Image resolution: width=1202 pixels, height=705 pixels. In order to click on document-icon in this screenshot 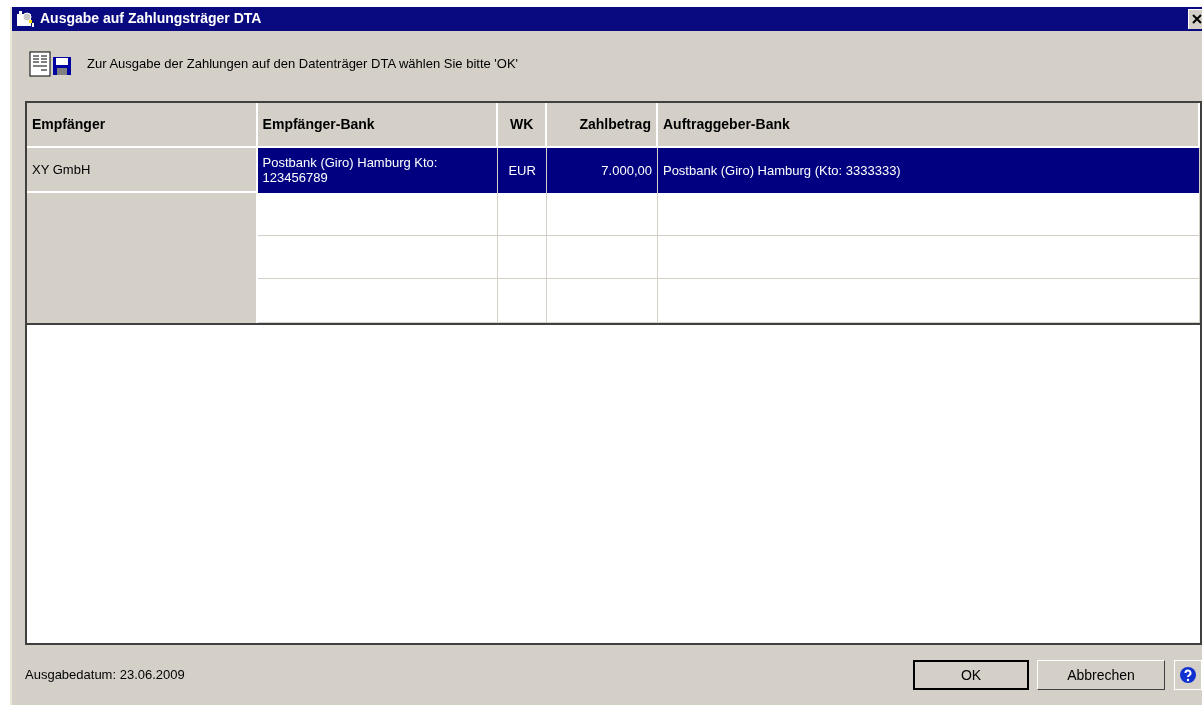, I will do `click(40, 63)`.